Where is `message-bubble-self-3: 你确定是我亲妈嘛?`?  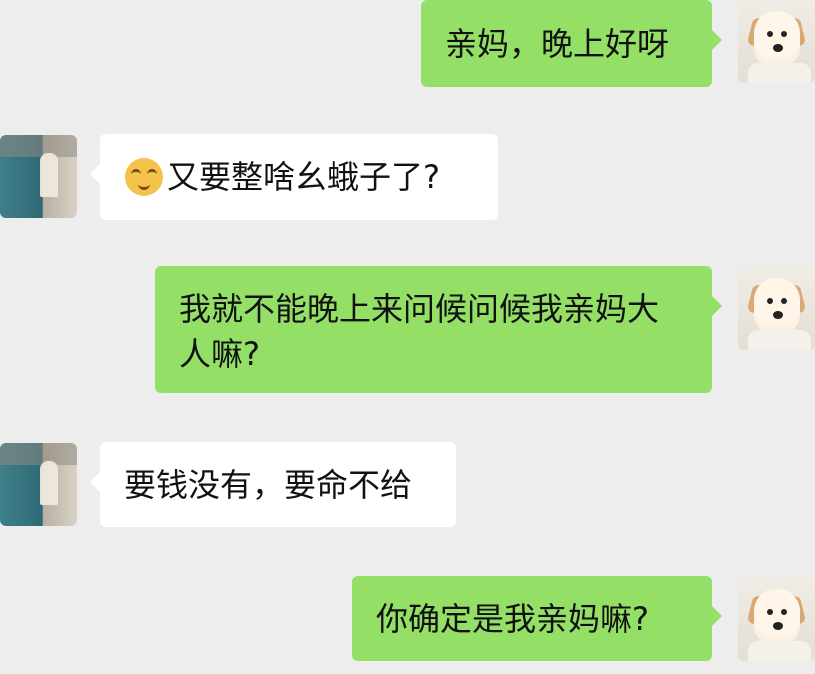 message-bubble-self-3: 你确定是我亲妈嘛? is located at coordinates (537, 618).